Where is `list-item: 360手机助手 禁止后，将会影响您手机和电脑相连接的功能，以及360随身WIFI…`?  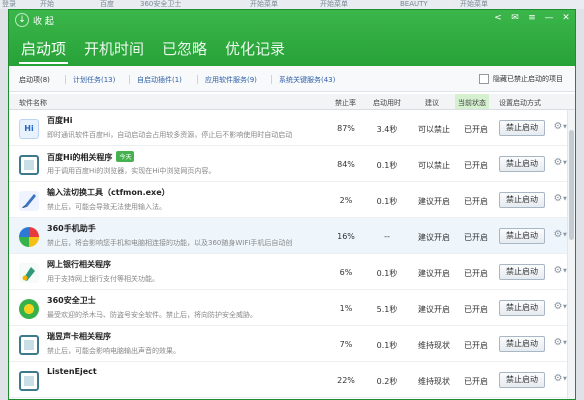 list-item: 360手机助手 禁止后，将会影响您手机和电脑相连接的功能，以及360随身WIFI… is located at coordinates (288, 236).